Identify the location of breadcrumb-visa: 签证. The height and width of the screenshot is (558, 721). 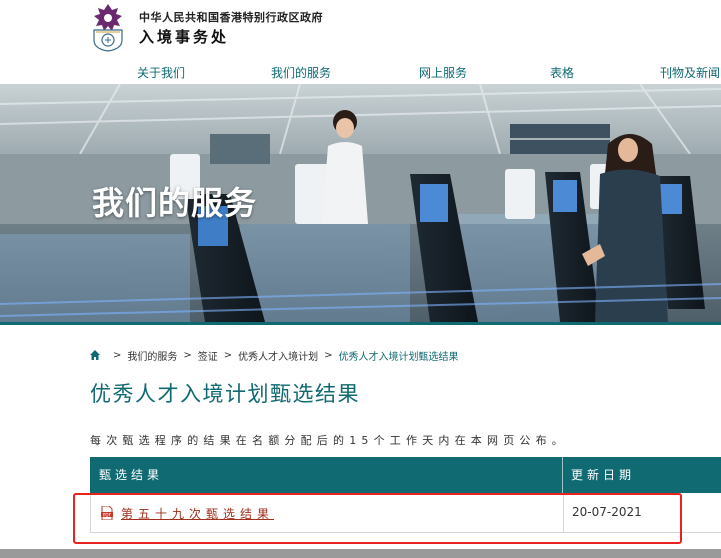
(208, 355).